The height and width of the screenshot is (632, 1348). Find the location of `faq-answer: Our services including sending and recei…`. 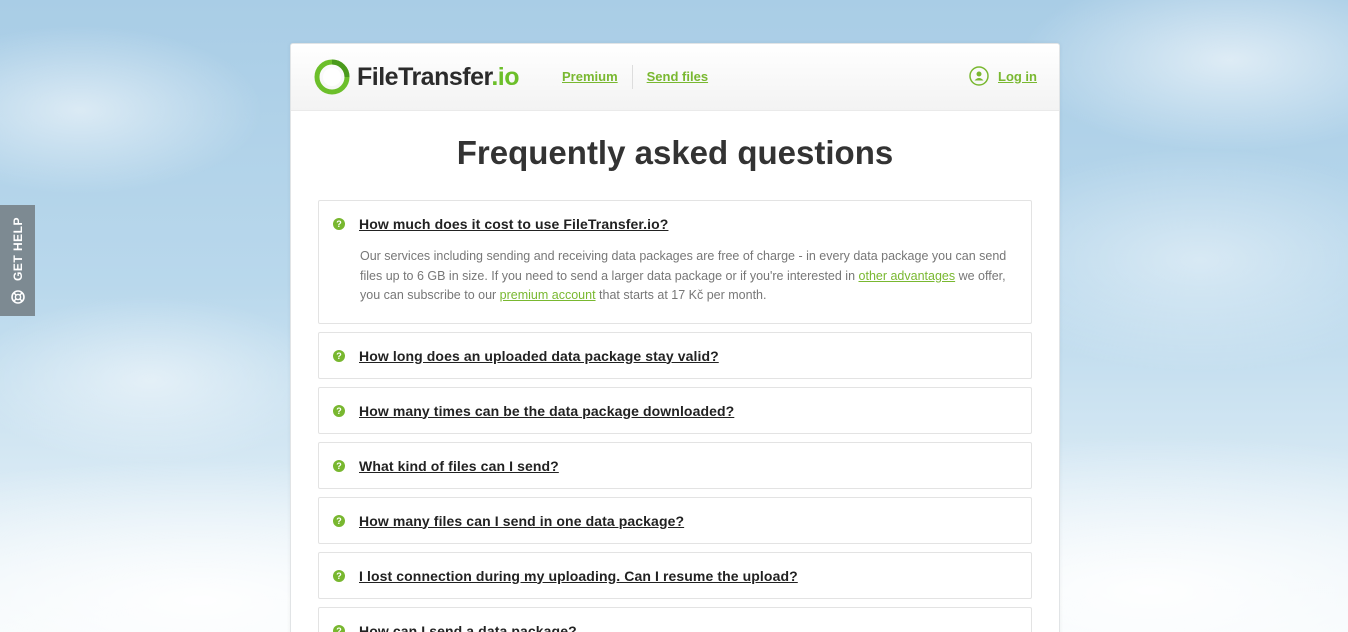

faq-answer: Our services including sending and recei… is located at coordinates (688, 276).